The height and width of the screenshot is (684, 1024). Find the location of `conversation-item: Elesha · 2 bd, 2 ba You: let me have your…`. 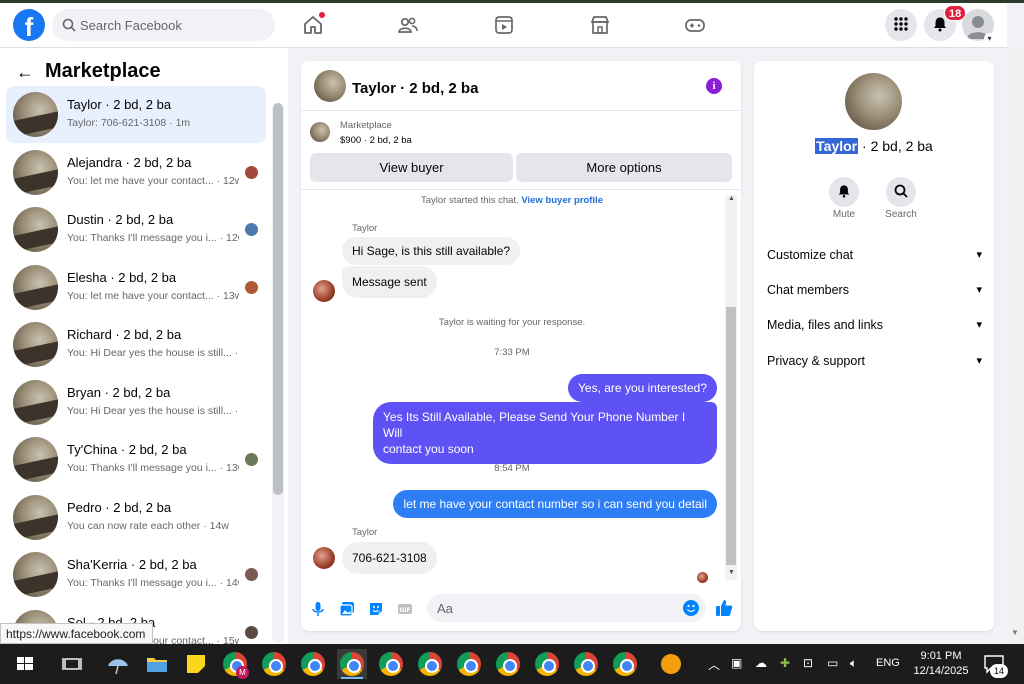

conversation-item: Elesha · 2 bd, 2 ba You: let me have your… is located at coordinates (136, 287).